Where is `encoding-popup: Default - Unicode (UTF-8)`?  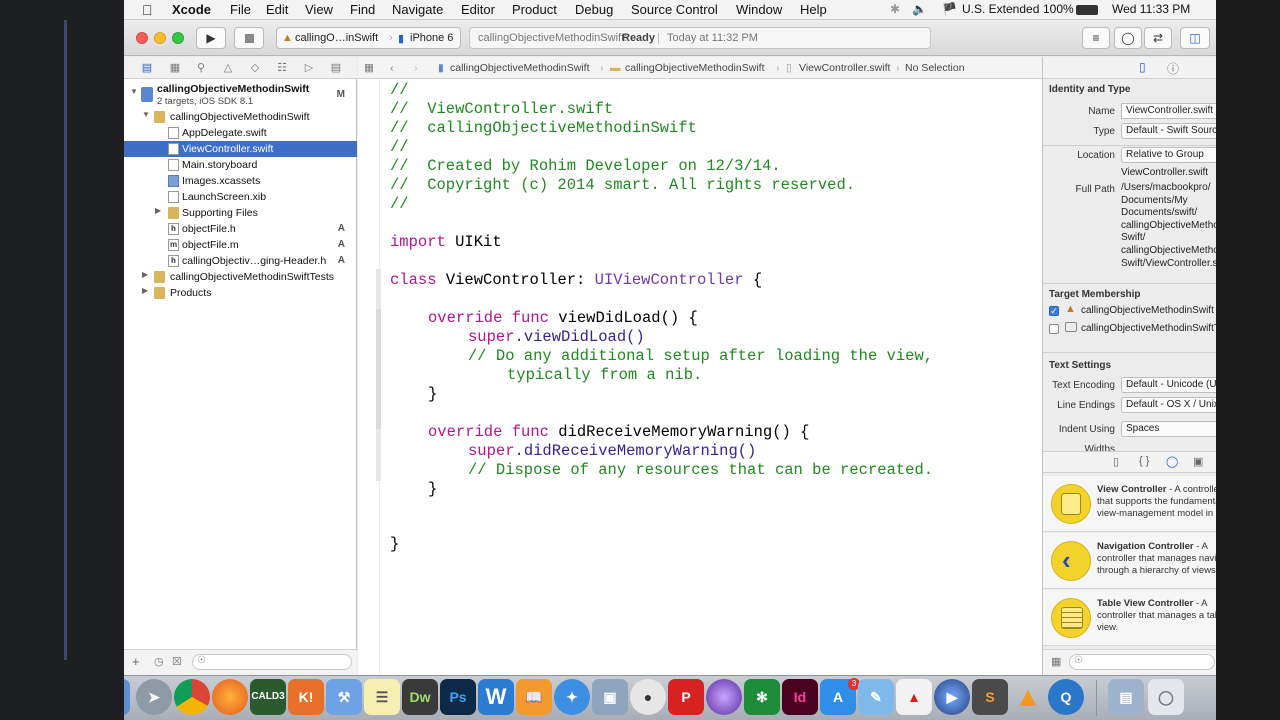
encoding-popup: Default - Unicode (UTF-8) is located at coordinates (1168, 385).